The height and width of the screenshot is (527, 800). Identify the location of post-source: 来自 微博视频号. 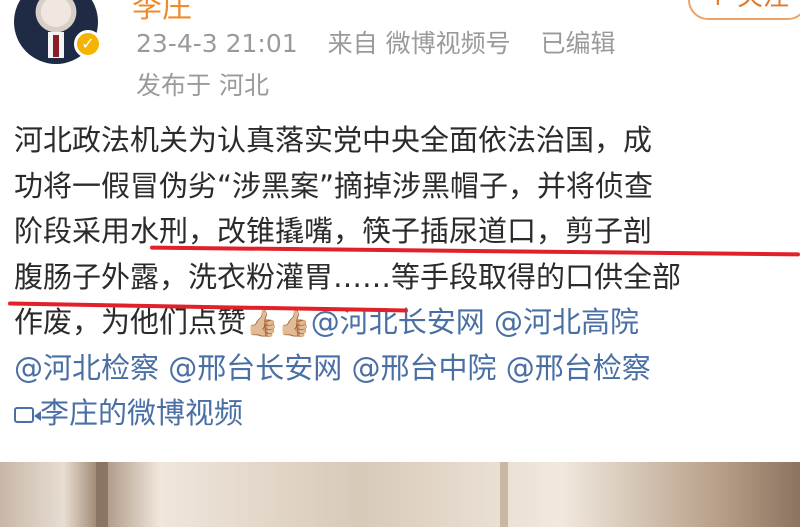
(419, 43).